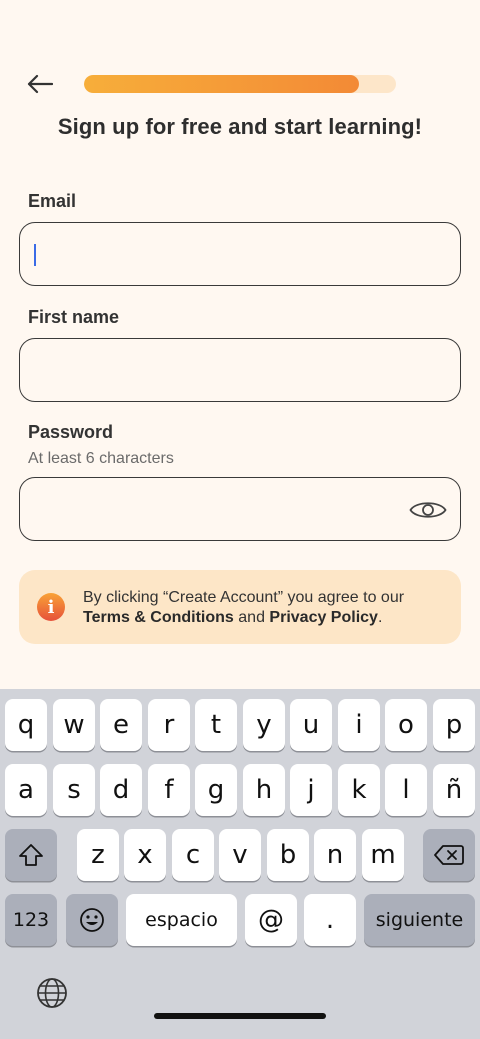  Describe the element at coordinates (169, 790) in the screenshot. I see `key: f` at that location.